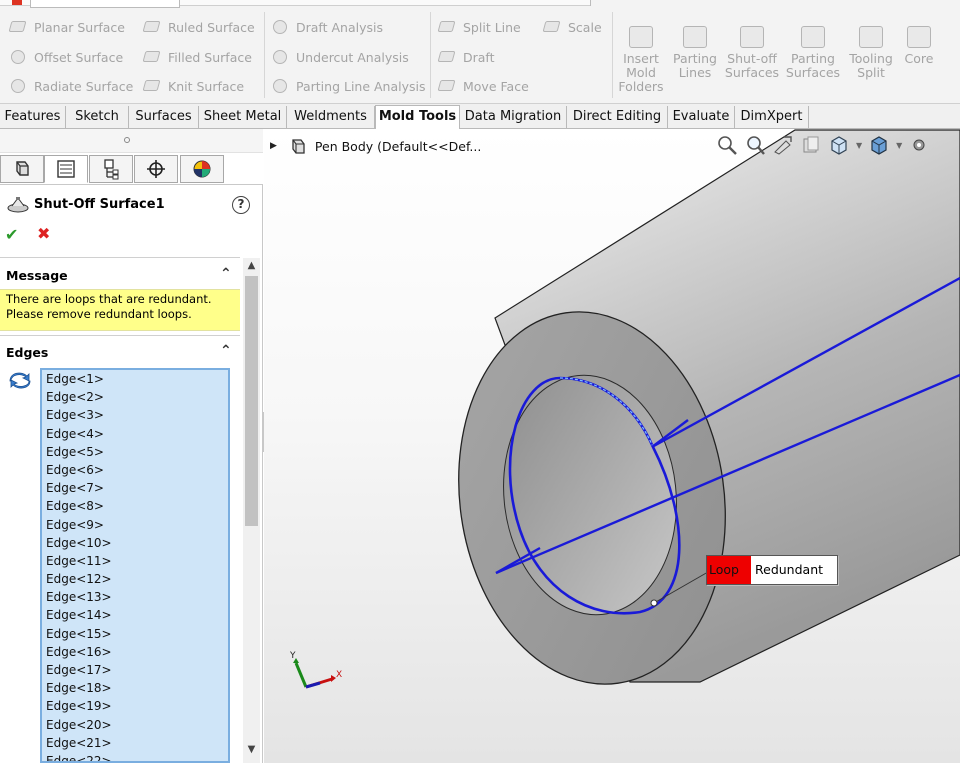  I want to click on list-item: Edge<17>, so click(135, 670).